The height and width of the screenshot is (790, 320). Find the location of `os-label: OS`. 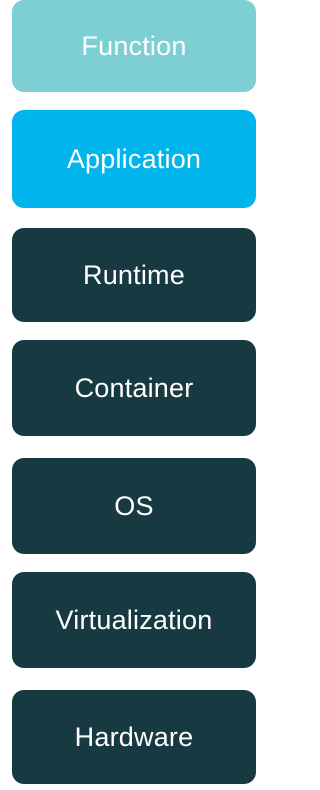

os-label: OS is located at coordinates (134, 505).